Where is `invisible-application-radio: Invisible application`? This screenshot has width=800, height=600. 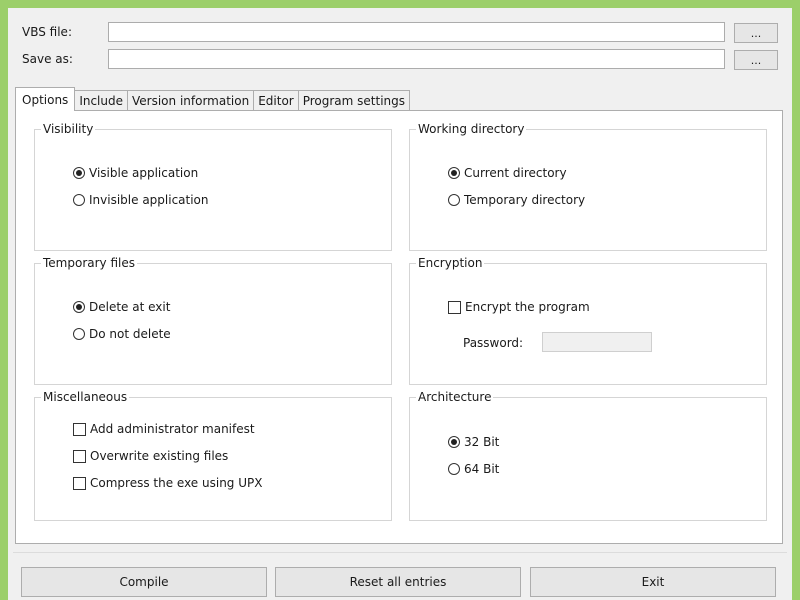 invisible-application-radio: Invisible application is located at coordinates (141, 200).